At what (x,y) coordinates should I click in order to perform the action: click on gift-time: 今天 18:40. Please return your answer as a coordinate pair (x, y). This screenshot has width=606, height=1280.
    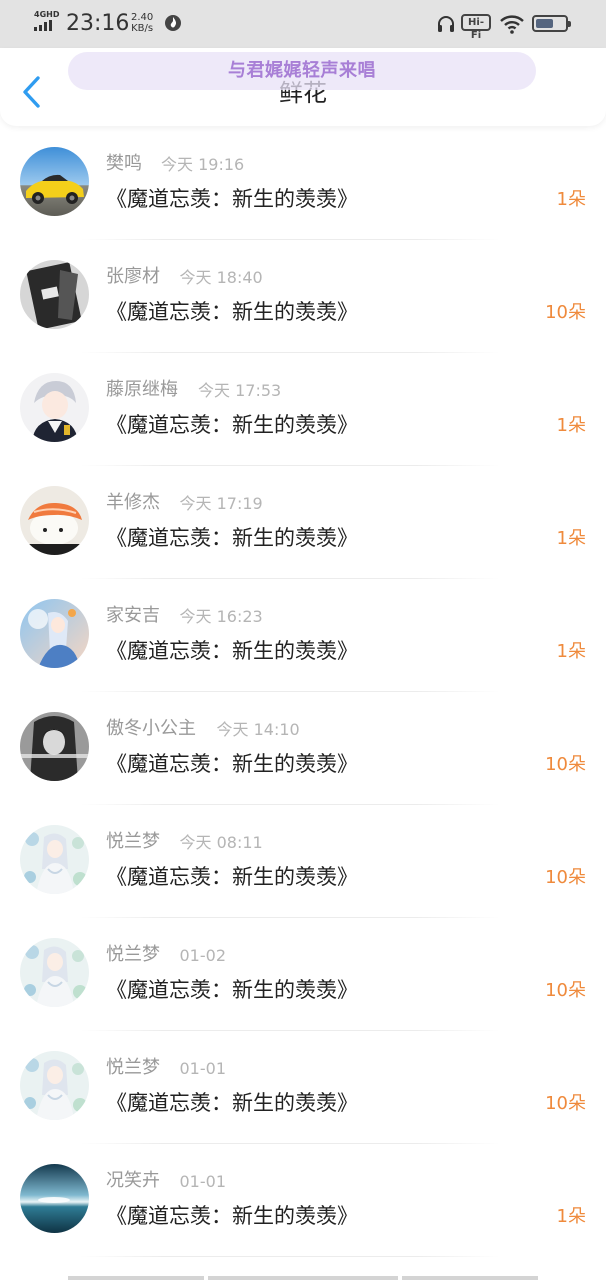
    Looking at the image, I should click on (221, 277).